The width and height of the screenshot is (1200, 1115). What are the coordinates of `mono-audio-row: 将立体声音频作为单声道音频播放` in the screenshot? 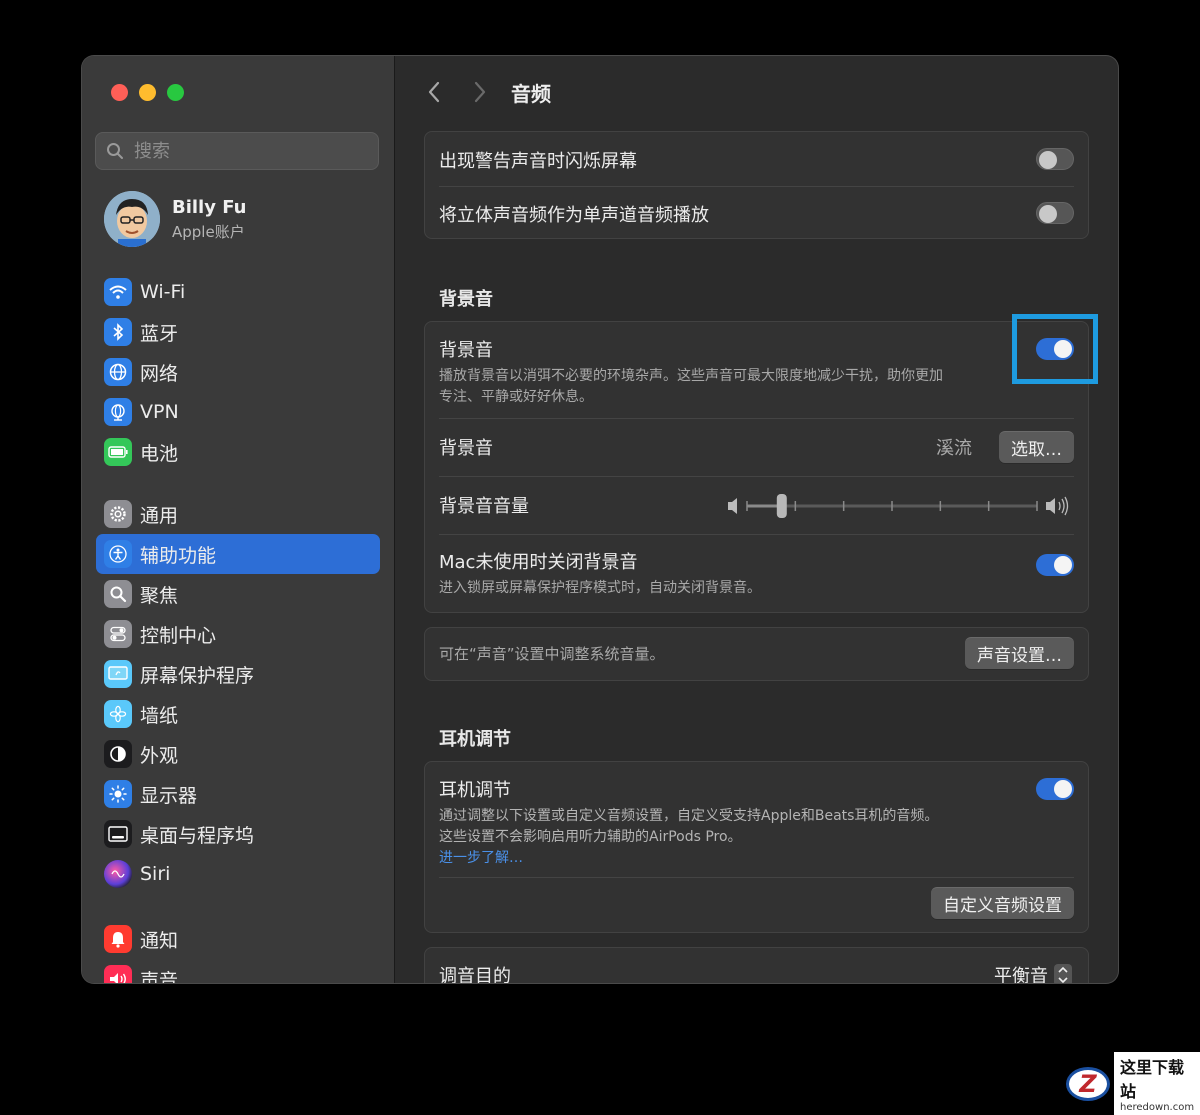 It's located at (756, 213).